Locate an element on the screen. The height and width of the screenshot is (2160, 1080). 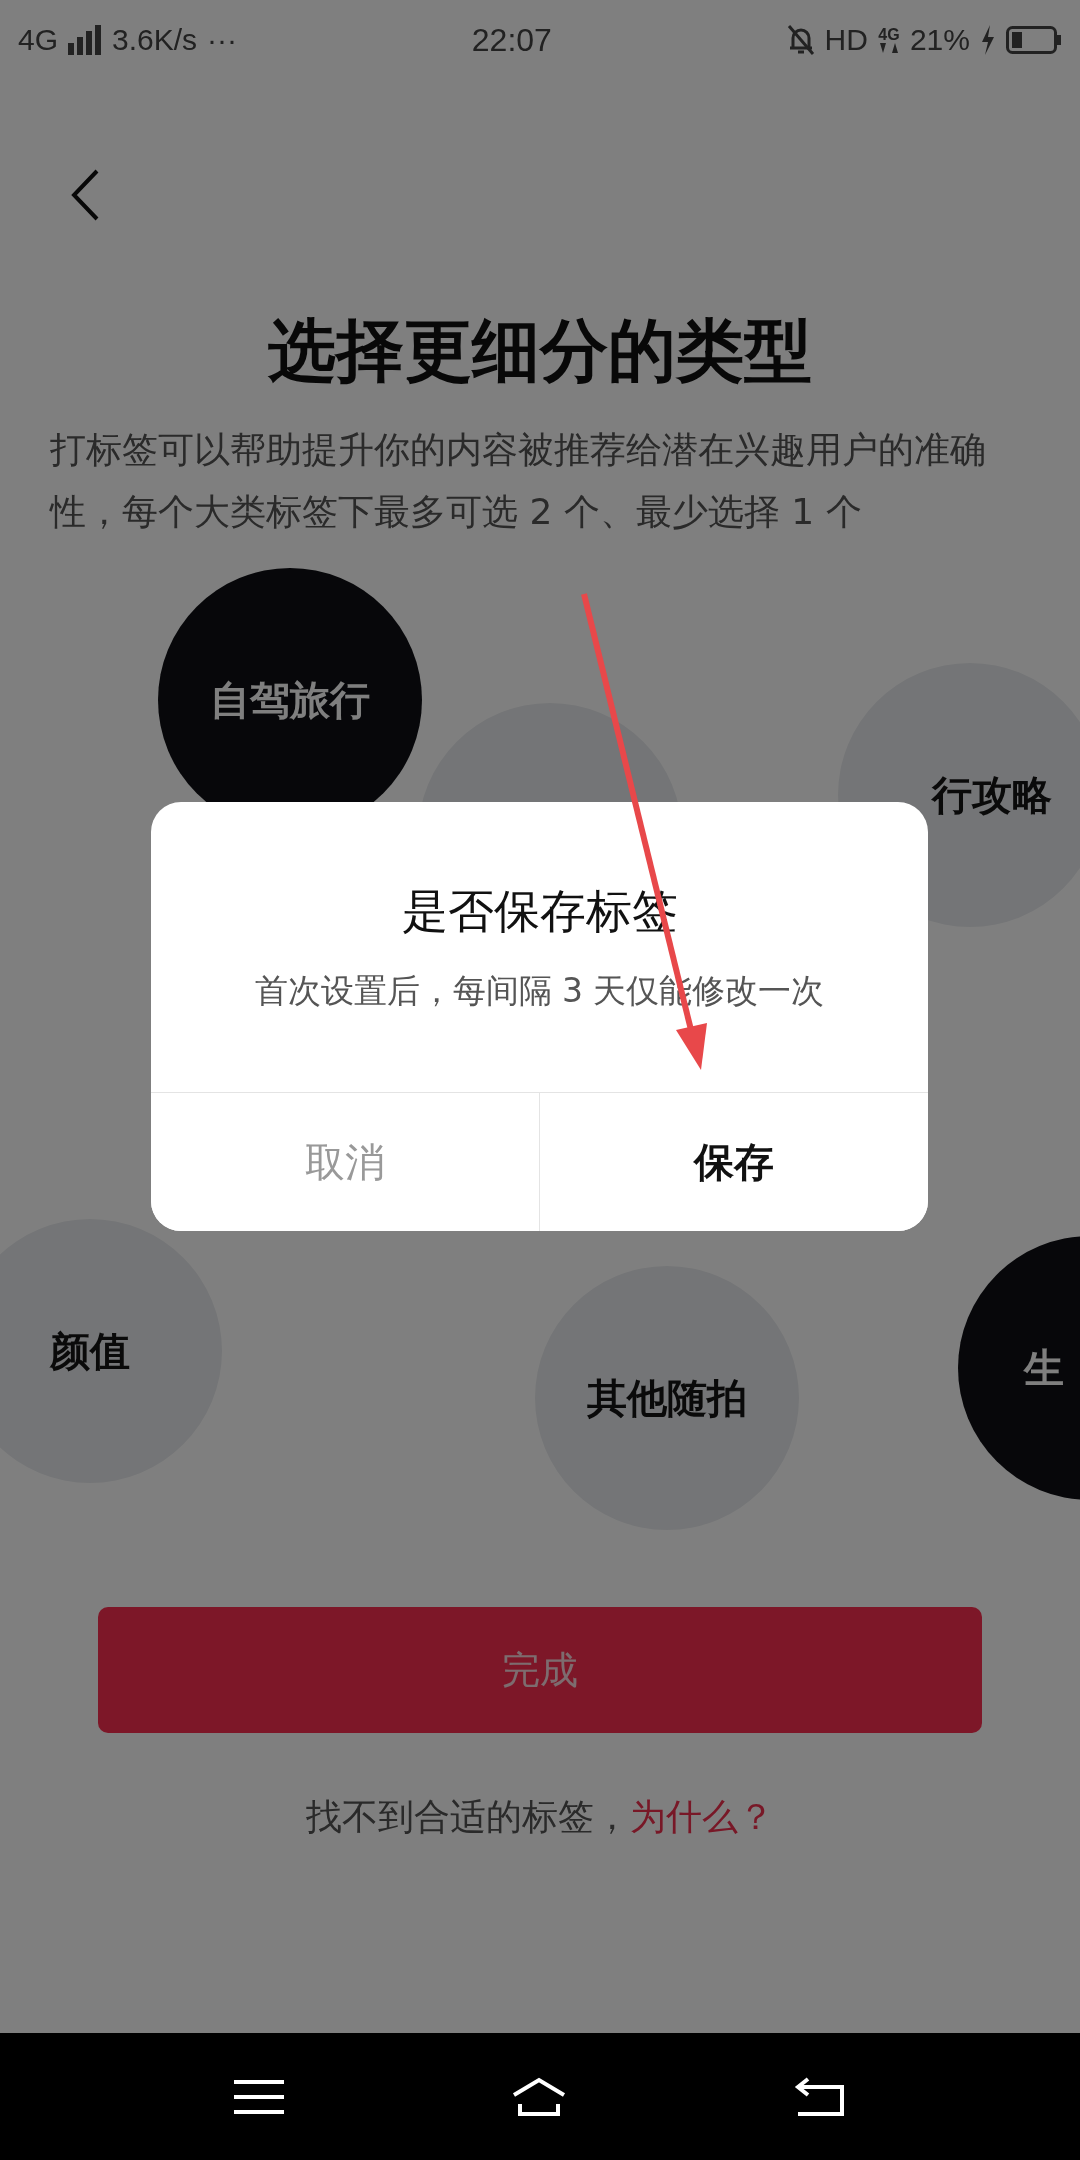
charging-icon is located at coordinates (988, 40).